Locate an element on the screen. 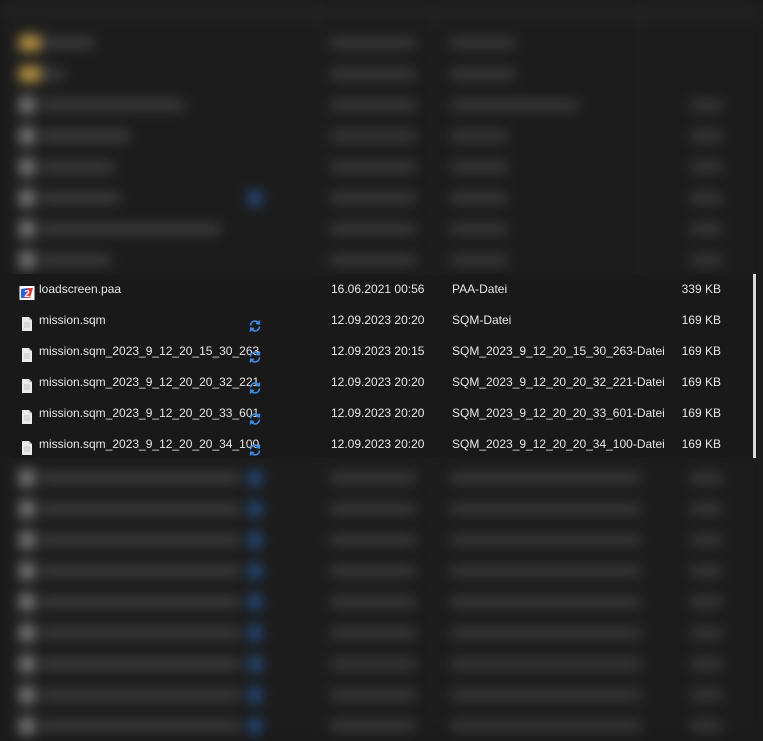 The image size is (763, 741). file-type: PAA-Datei is located at coordinates (480, 289).